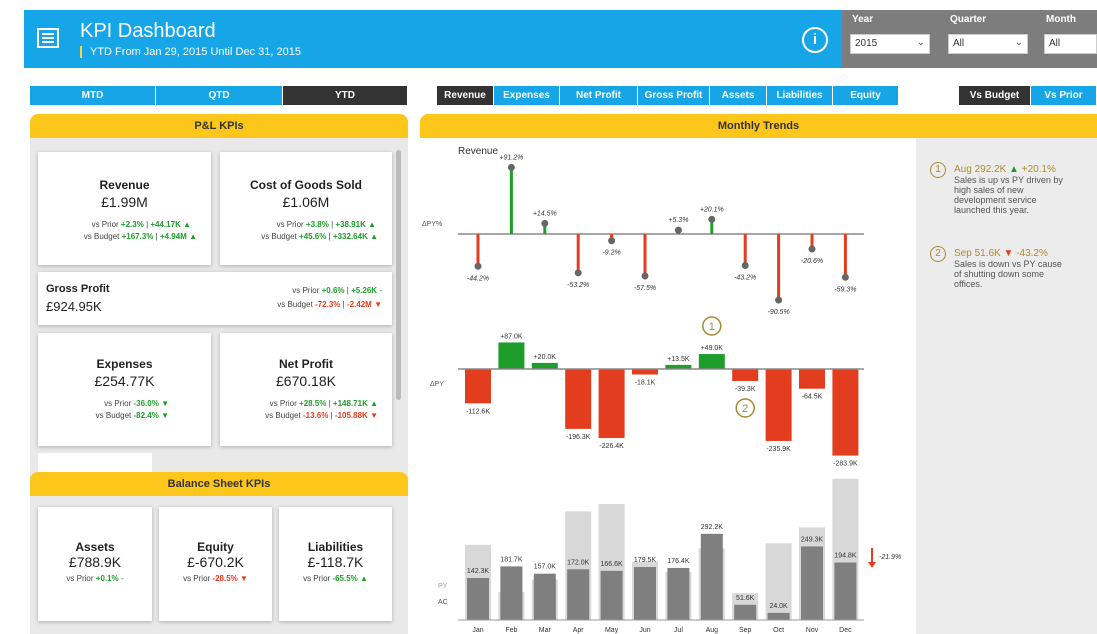 Image resolution: width=1097 pixels, height=634 pixels. What do you see at coordinates (48, 38) in the screenshot?
I see `report-icon` at bounding box center [48, 38].